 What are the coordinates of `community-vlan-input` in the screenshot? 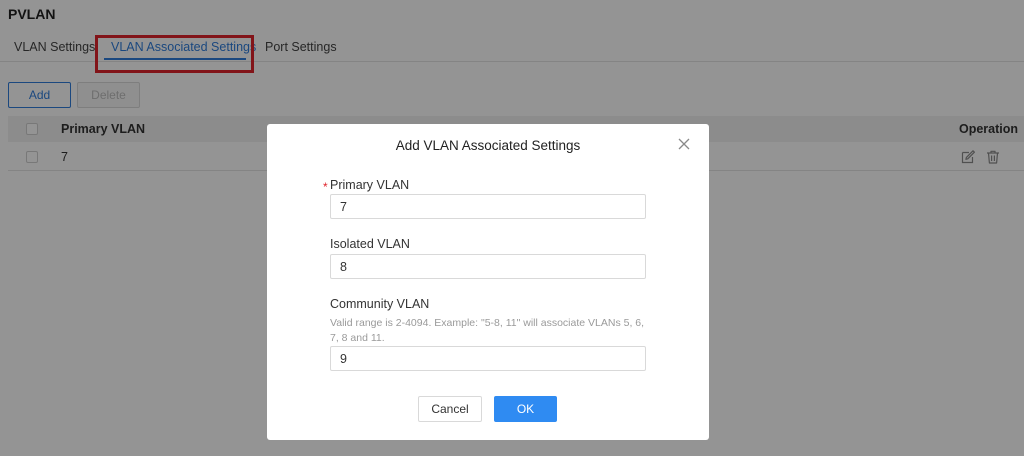 It's located at (488, 358).